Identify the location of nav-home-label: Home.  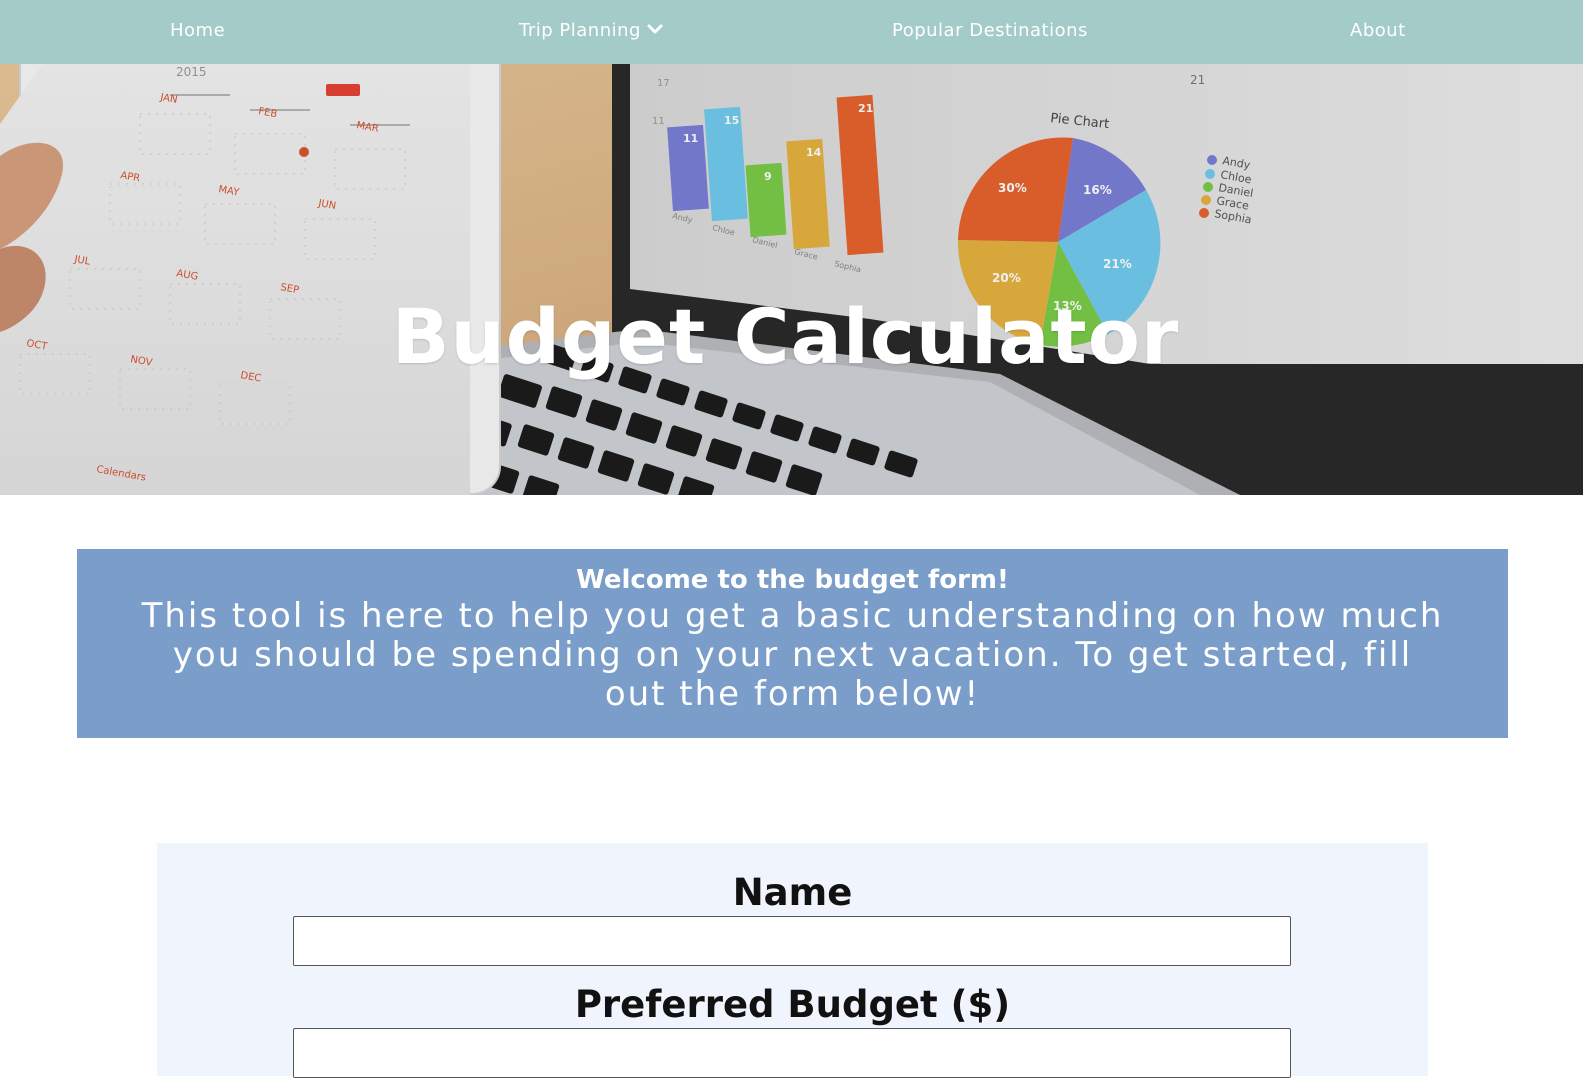
(198, 30).